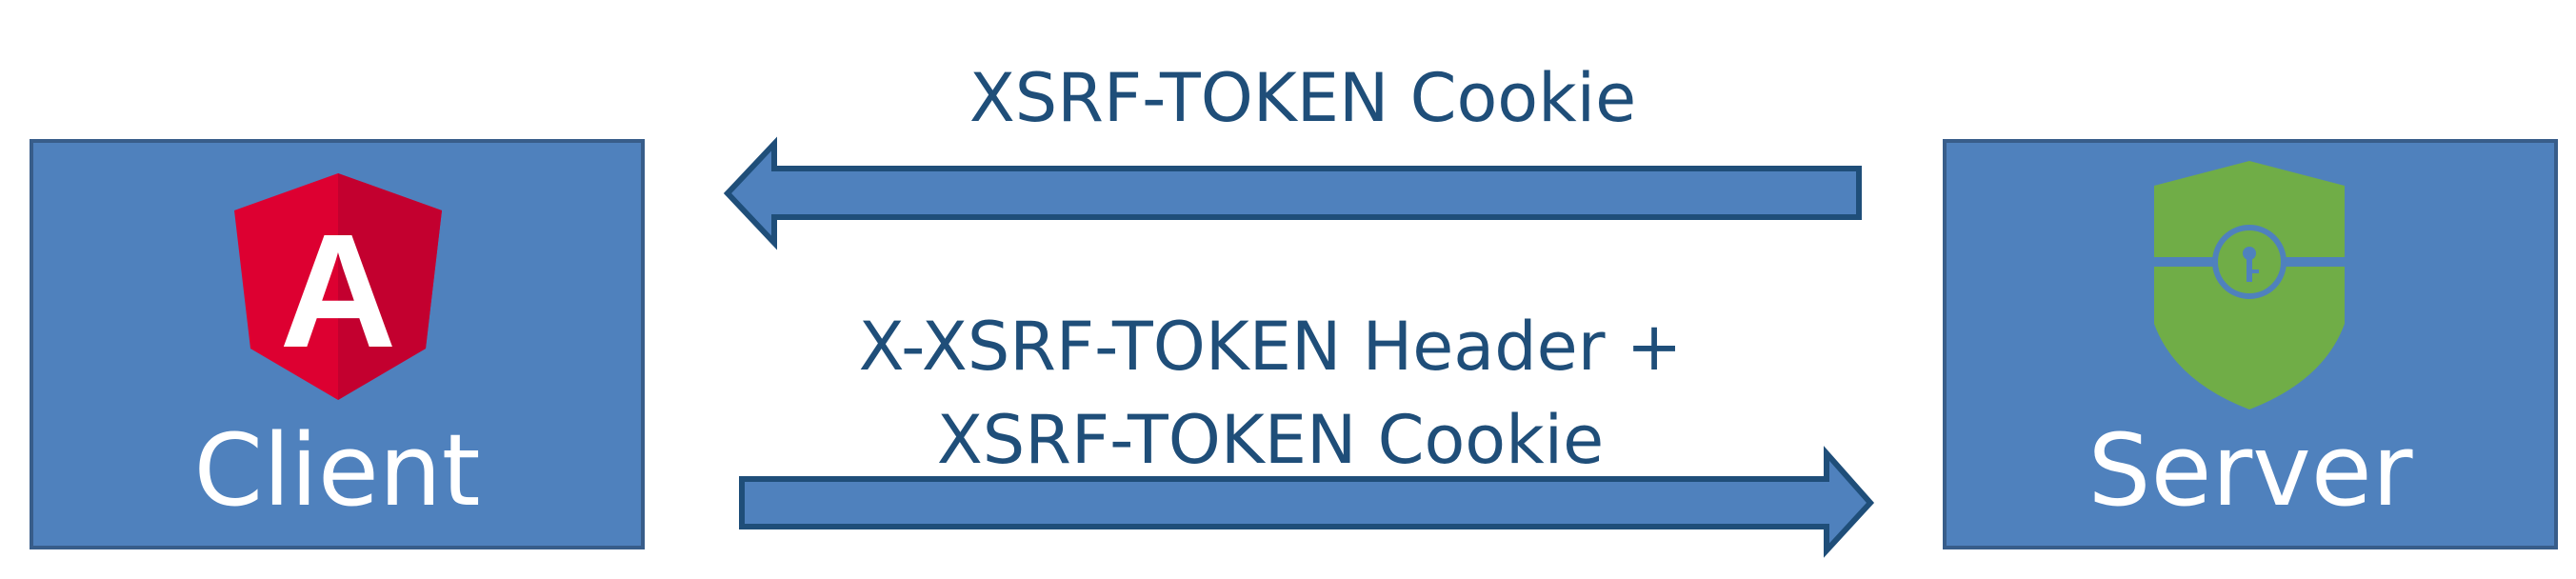  I want to click on server-label: Server, so click(2249, 470).